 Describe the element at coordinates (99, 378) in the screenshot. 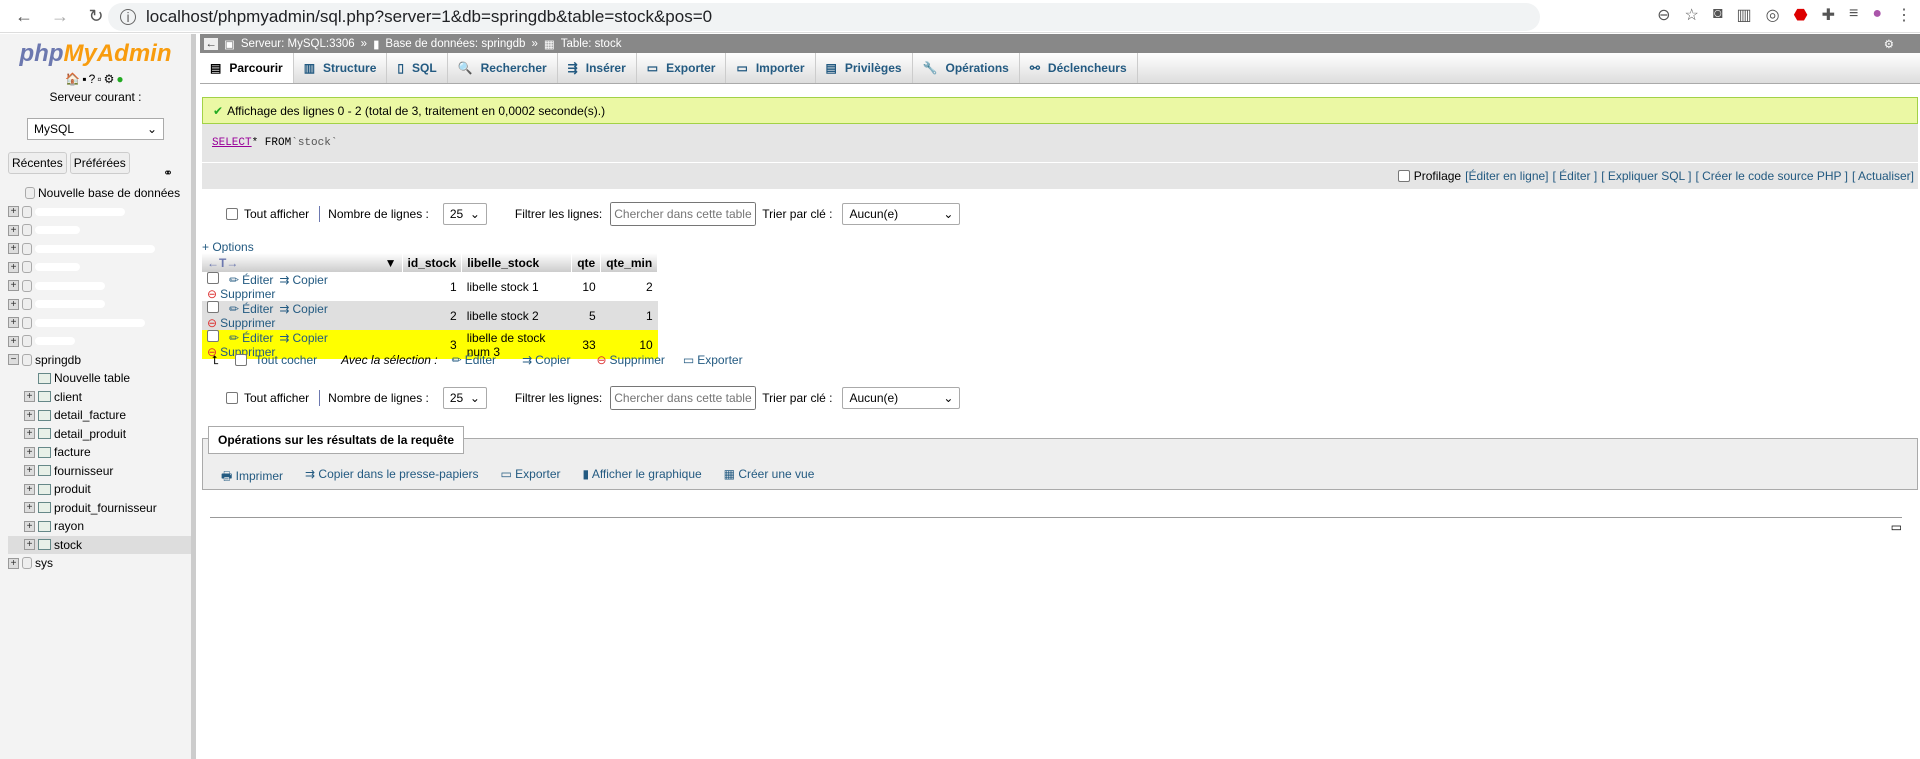

I see `new-table: Nouvelle table` at that location.